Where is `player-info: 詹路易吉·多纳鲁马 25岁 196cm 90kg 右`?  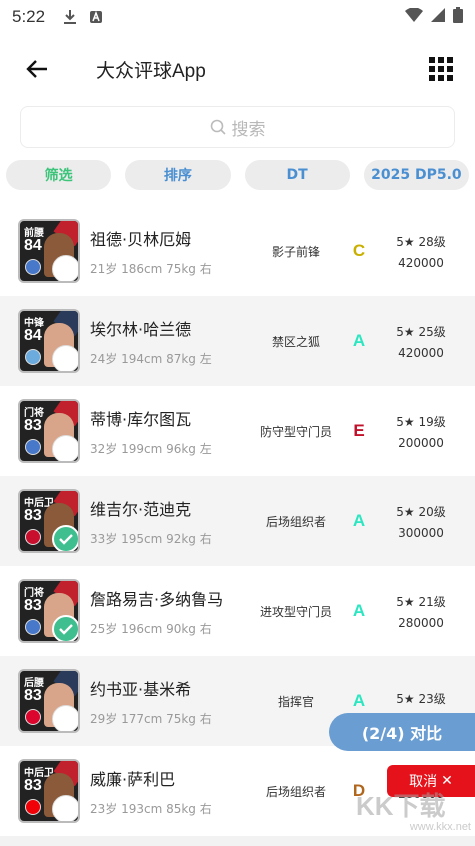 player-info: 詹路易吉·多纳鲁马 25岁 196cm 90kg 右 is located at coordinates (170, 611).